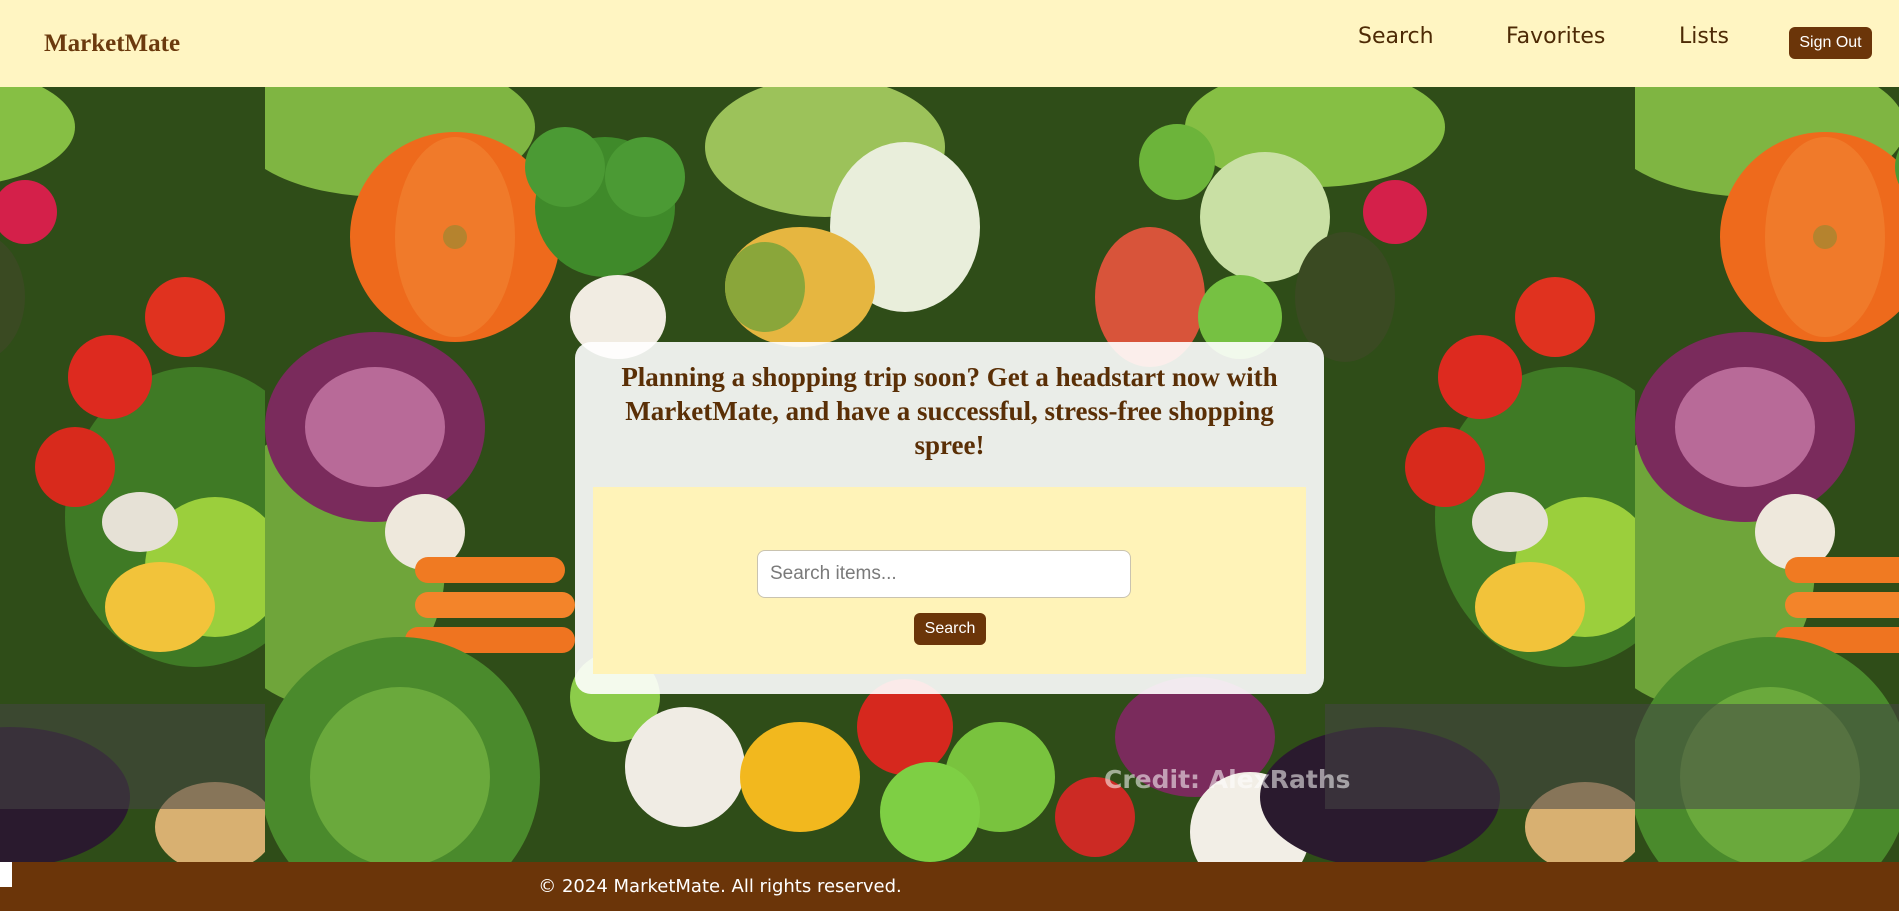 This screenshot has width=1899, height=911. I want to click on watermark-strip-mid, so click(1479, 756).